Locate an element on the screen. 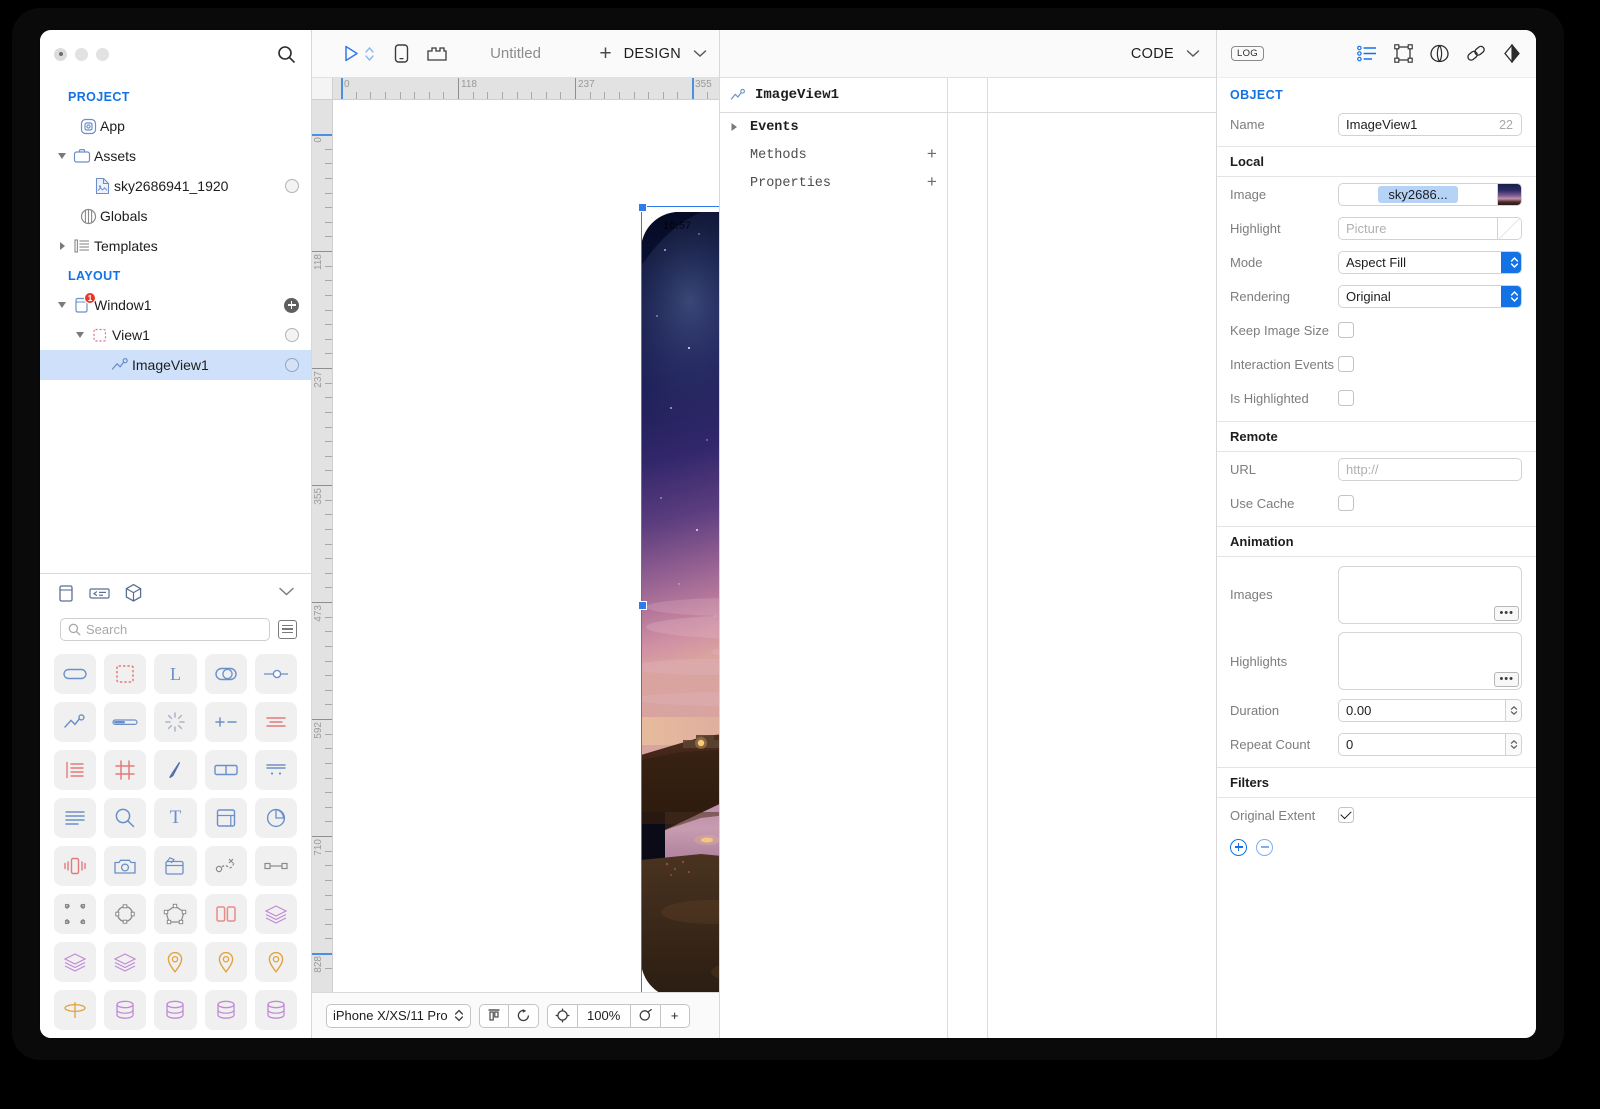  library-item-card-view is located at coordinates (225, 818).